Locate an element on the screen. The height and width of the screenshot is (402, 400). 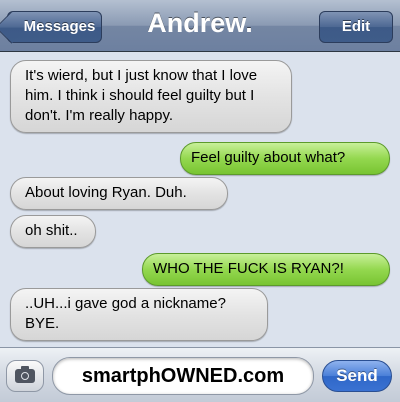
message-input-bar: smartphOWNED.com Send is located at coordinates (200, 374).